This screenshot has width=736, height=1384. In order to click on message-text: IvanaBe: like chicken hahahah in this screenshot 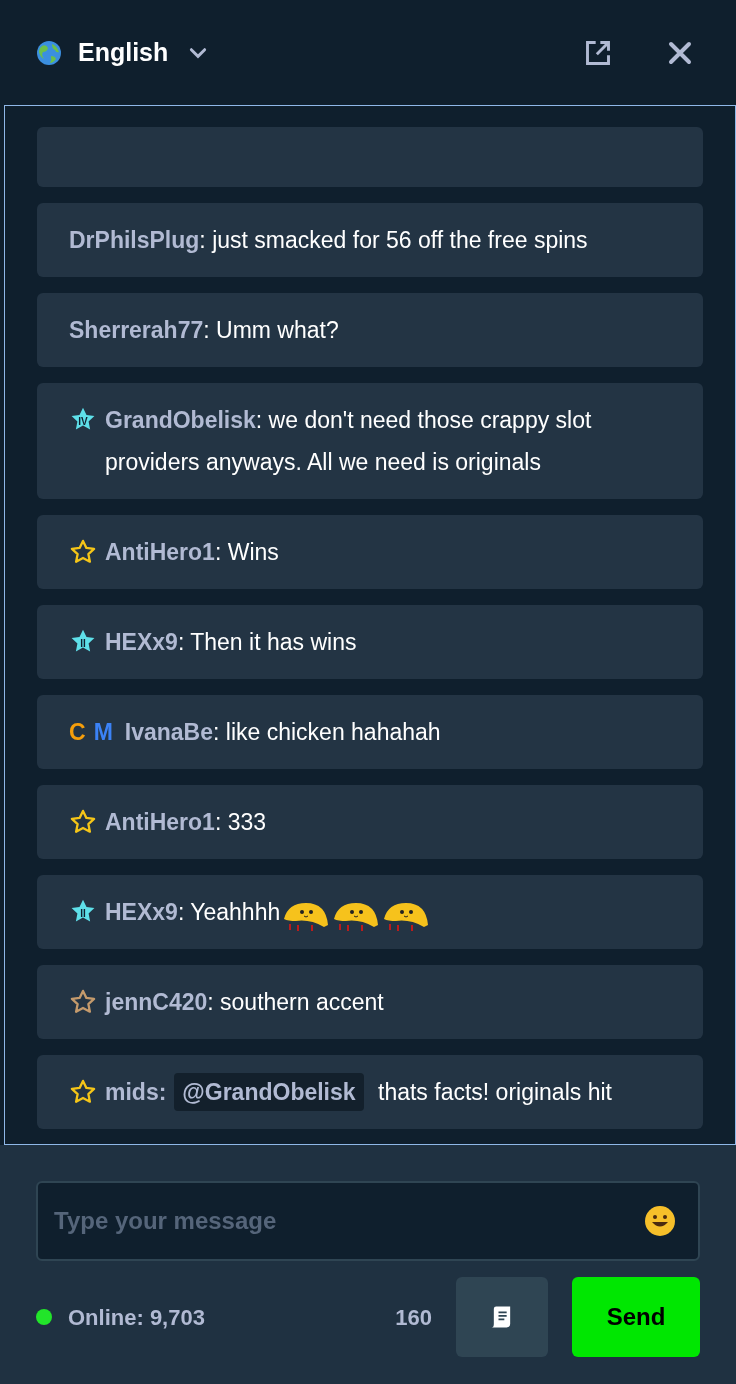, I will do `click(283, 732)`.